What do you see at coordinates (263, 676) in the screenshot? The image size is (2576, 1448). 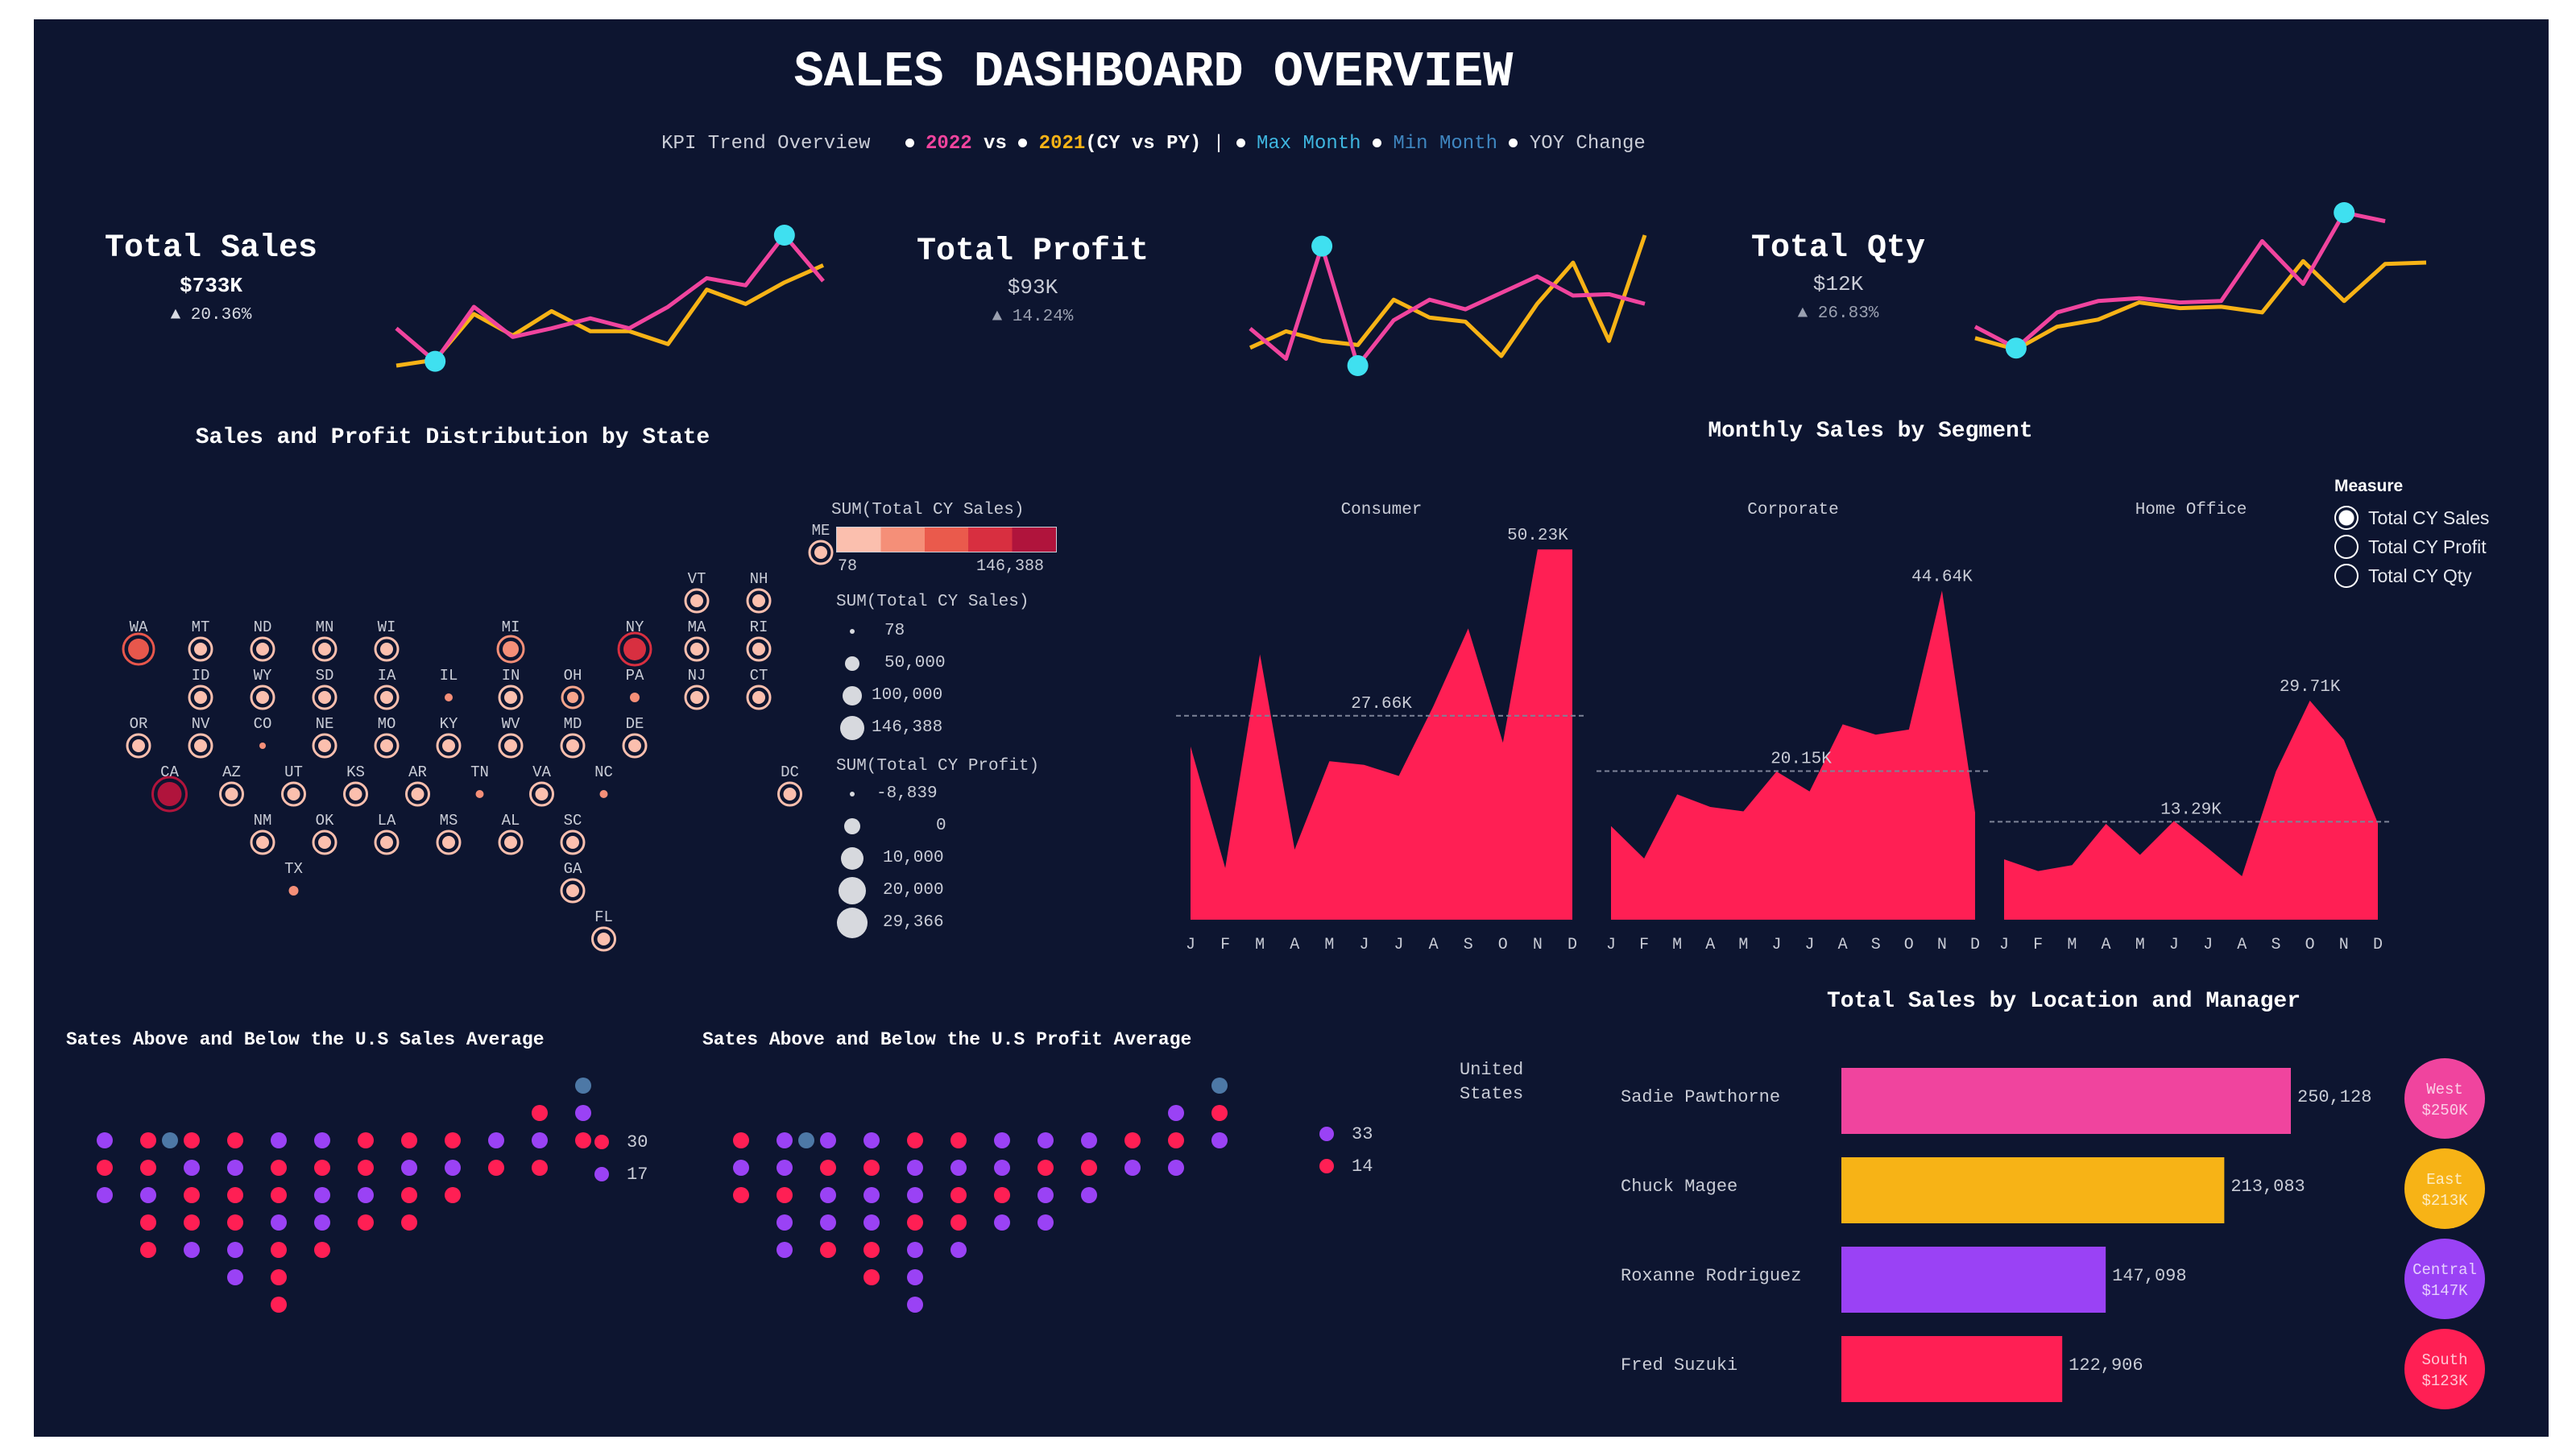 I see `state-label: WY` at bounding box center [263, 676].